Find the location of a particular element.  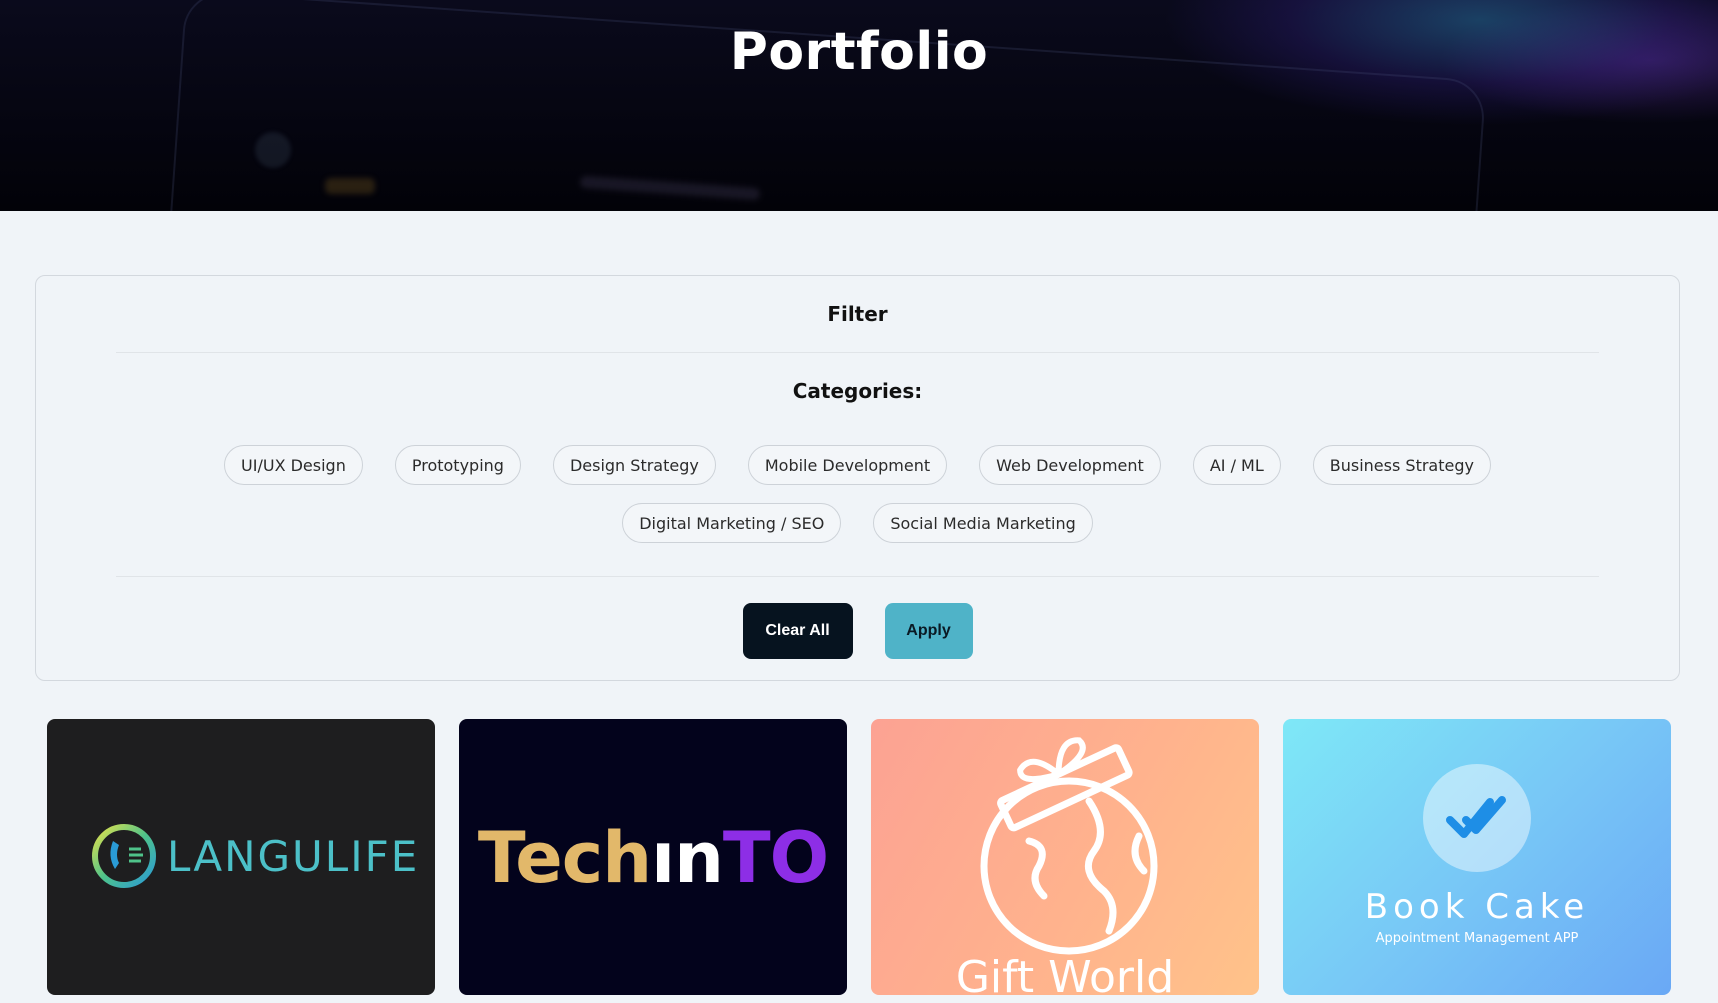

page-title: Portfolio is located at coordinates (859, 52).